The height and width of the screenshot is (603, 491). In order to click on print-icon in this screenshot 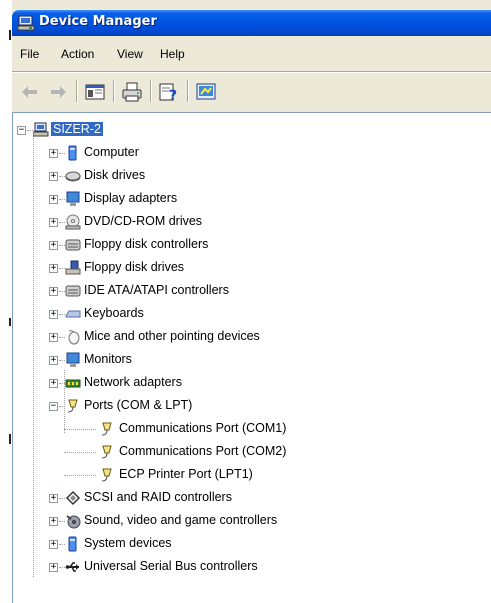, I will do `click(132, 92)`.